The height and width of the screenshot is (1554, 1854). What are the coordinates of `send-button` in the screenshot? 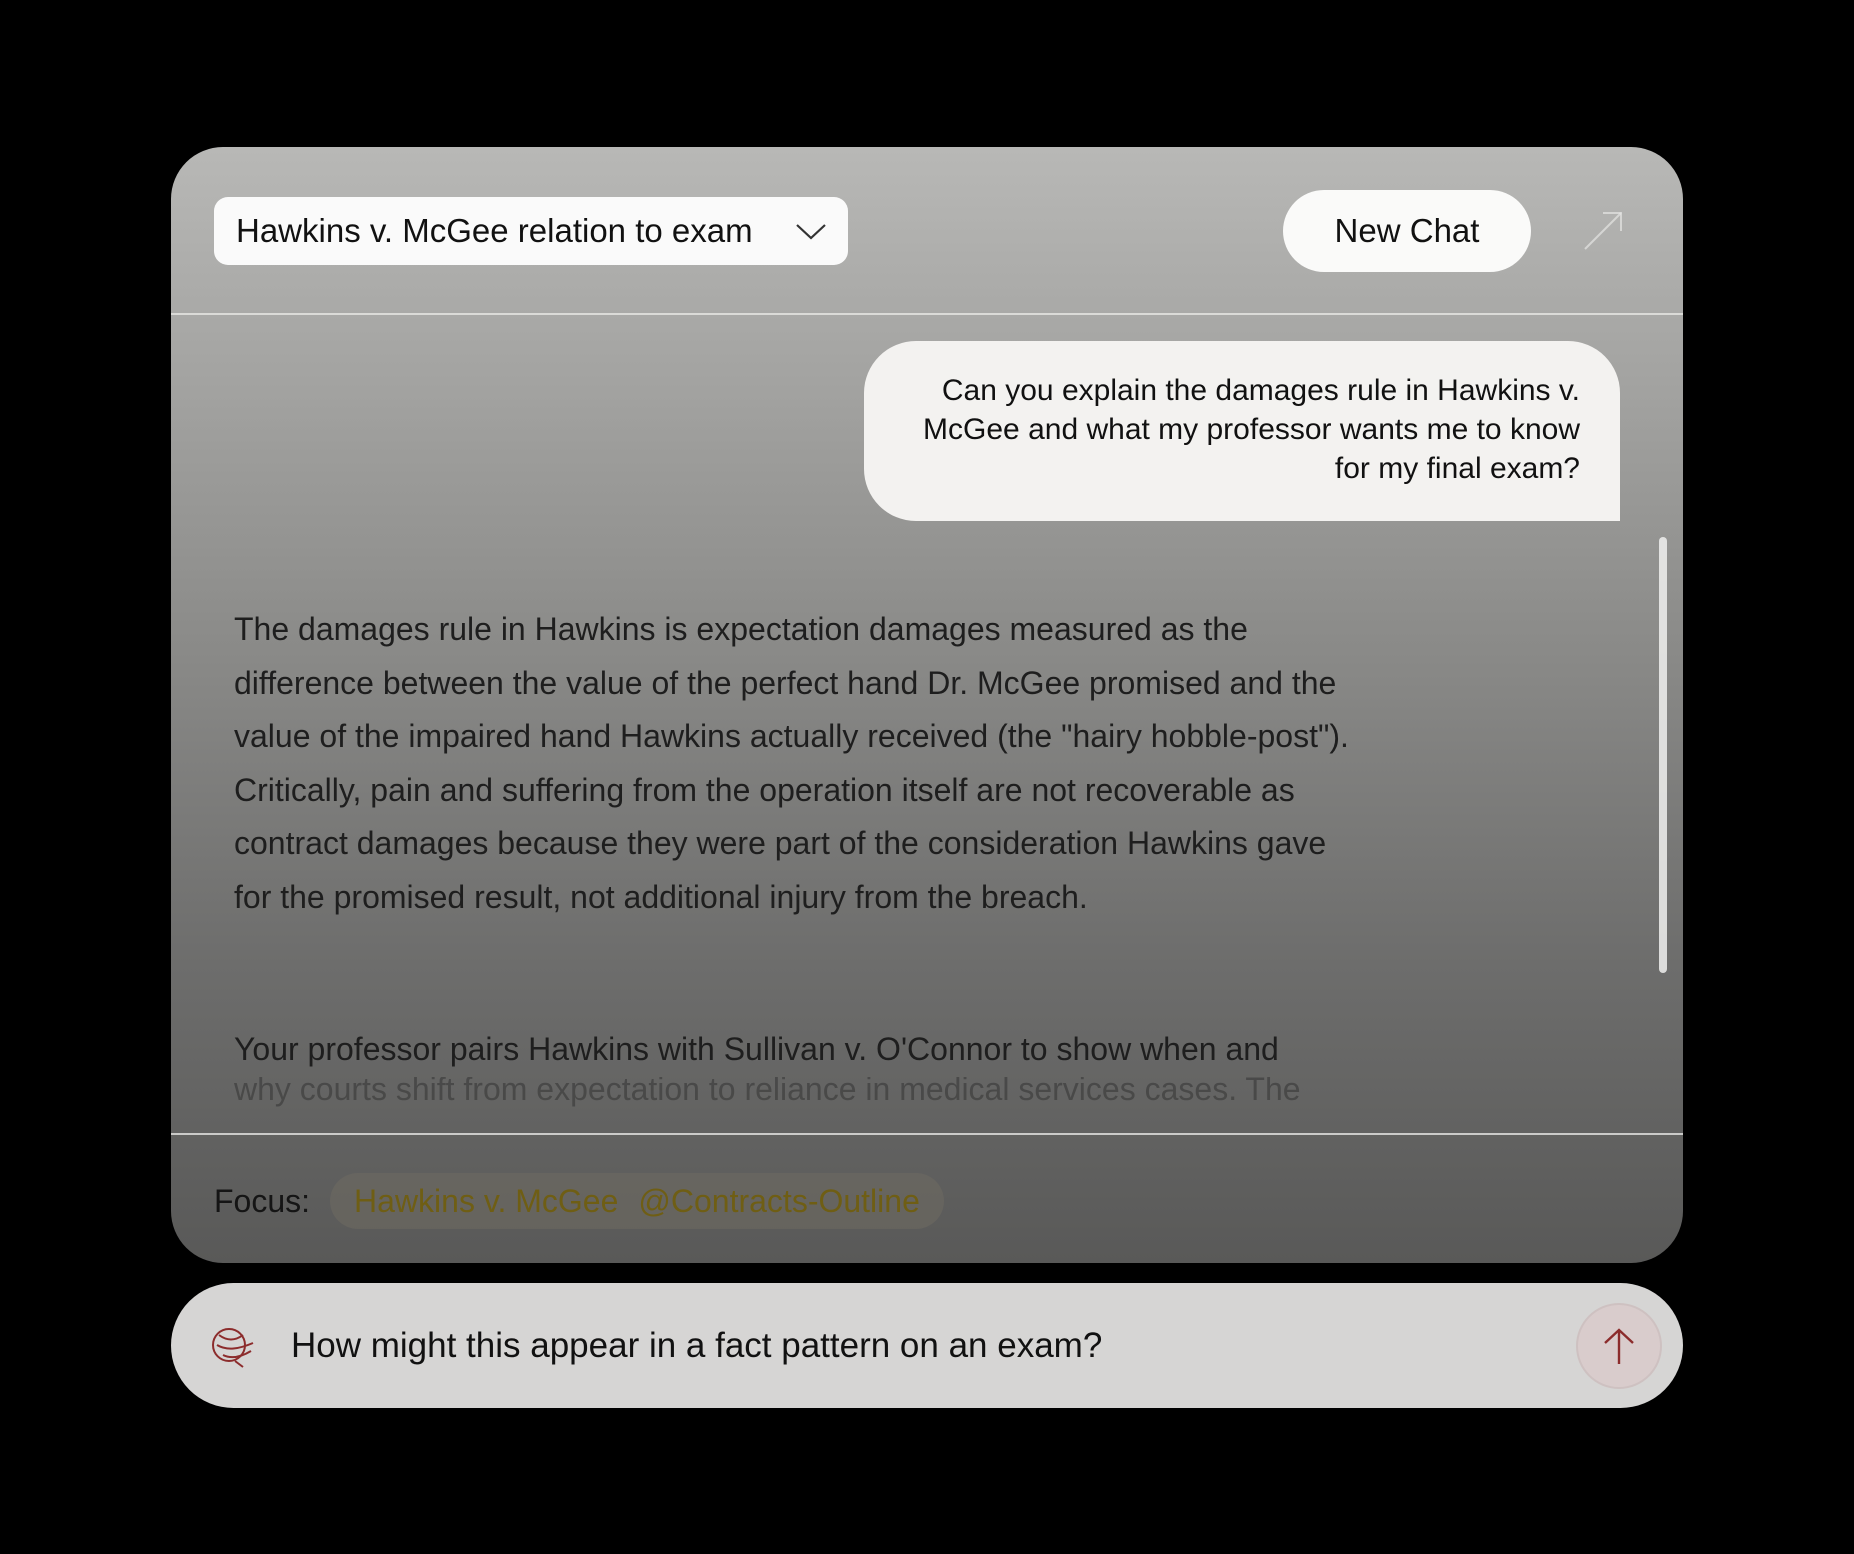 It's located at (1619, 1346).